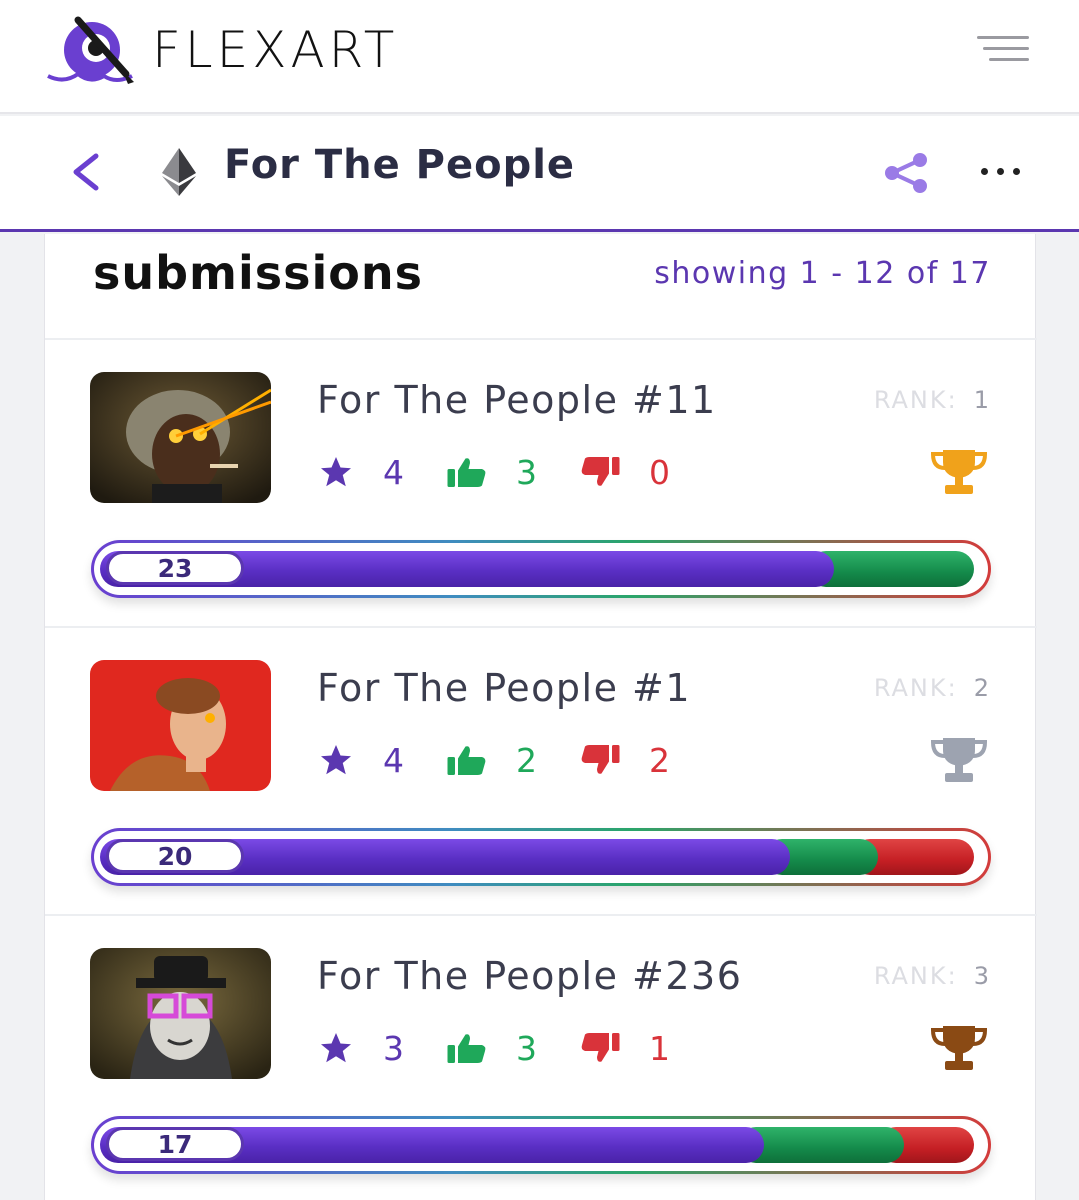  I want to click on flexart-logo: FLEXART, so click(254, 50).